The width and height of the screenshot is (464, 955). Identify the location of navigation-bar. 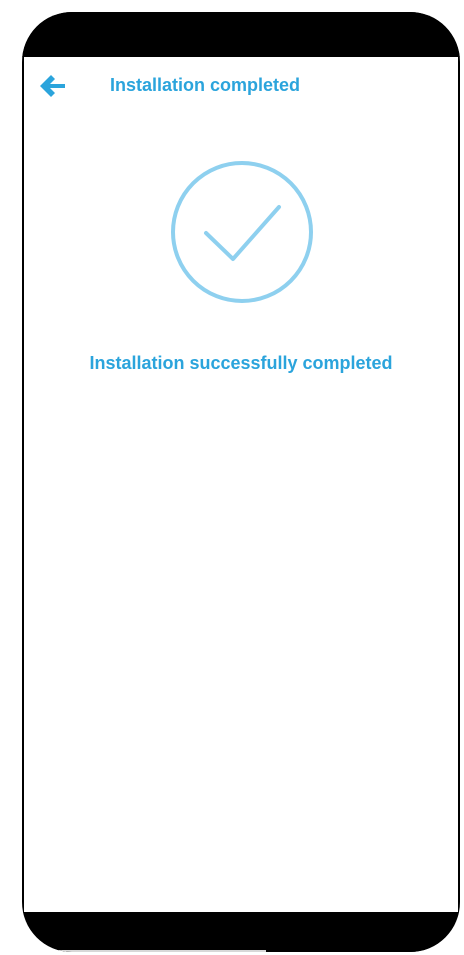
(241, 932).